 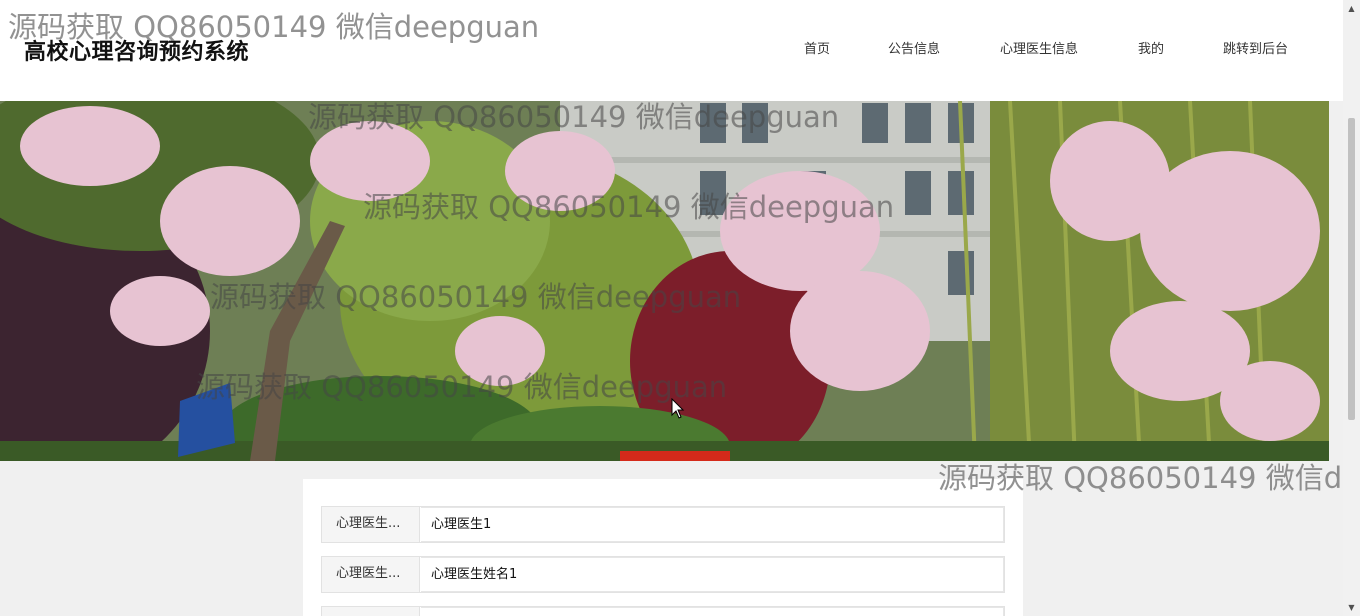 I want to click on scrollbar-thumb, so click(x=1351, y=269).